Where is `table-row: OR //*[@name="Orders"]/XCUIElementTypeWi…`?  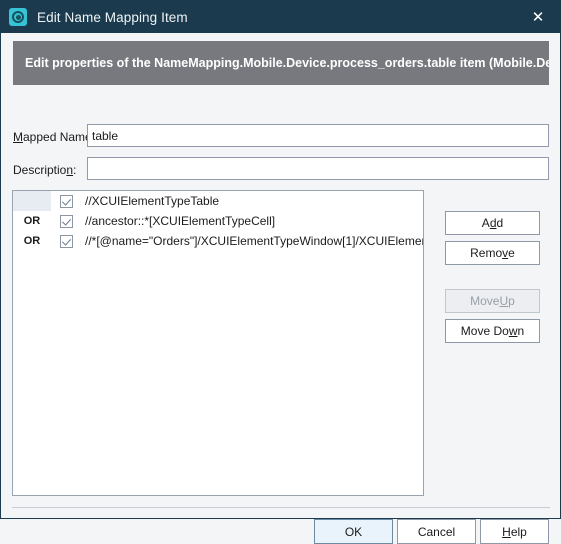
table-row: OR //*[@name="Orders"]/XCUIElementTypeWi… is located at coordinates (218, 241).